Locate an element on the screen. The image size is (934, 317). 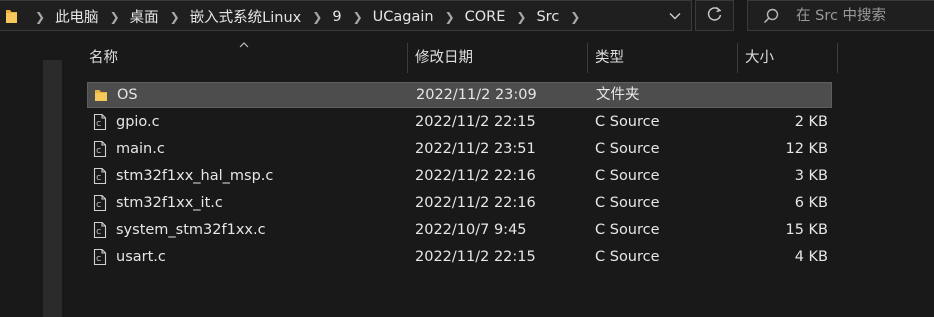
file-row-main: C main.c 2022/11/2 23:51 C Source 12 KB is located at coordinates (459, 149).